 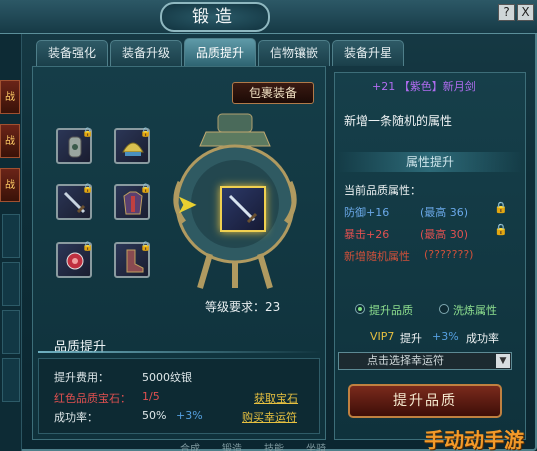 What do you see at coordinates (10, 185) in the screenshot?
I see `strip-battle-button-3: 战` at bounding box center [10, 185].